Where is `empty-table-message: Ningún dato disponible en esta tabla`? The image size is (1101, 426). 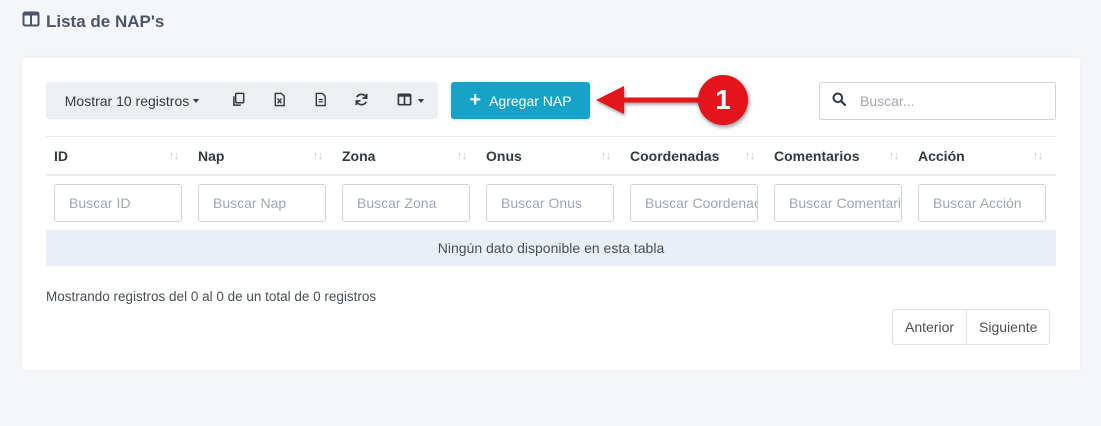
empty-table-message: Ningún dato disponible en esta tabla is located at coordinates (551, 248).